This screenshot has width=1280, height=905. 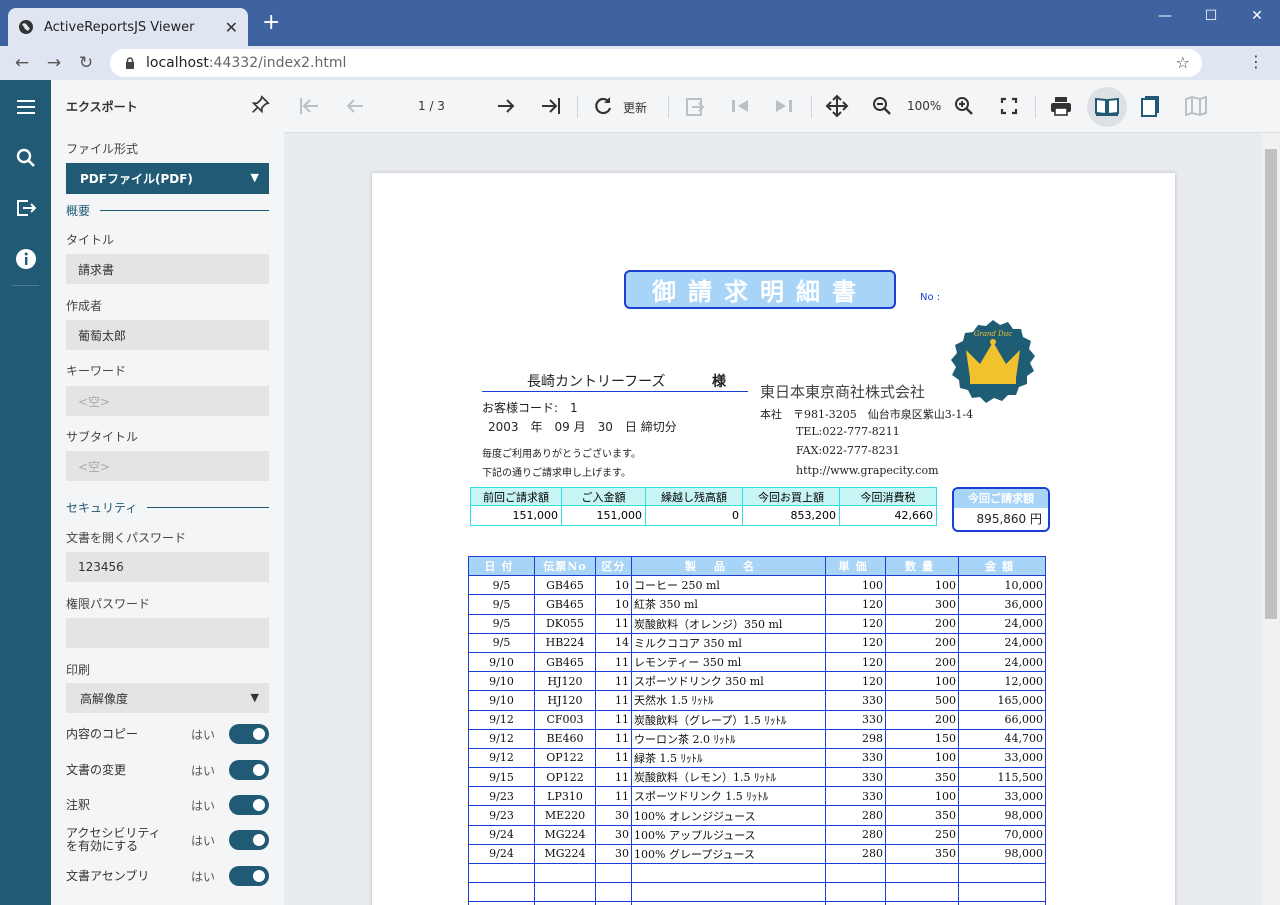 What do you see at coordinates (501, 662) in the screenshot?
I see `table-cell: 9/10` at bounding box center [501, 662].